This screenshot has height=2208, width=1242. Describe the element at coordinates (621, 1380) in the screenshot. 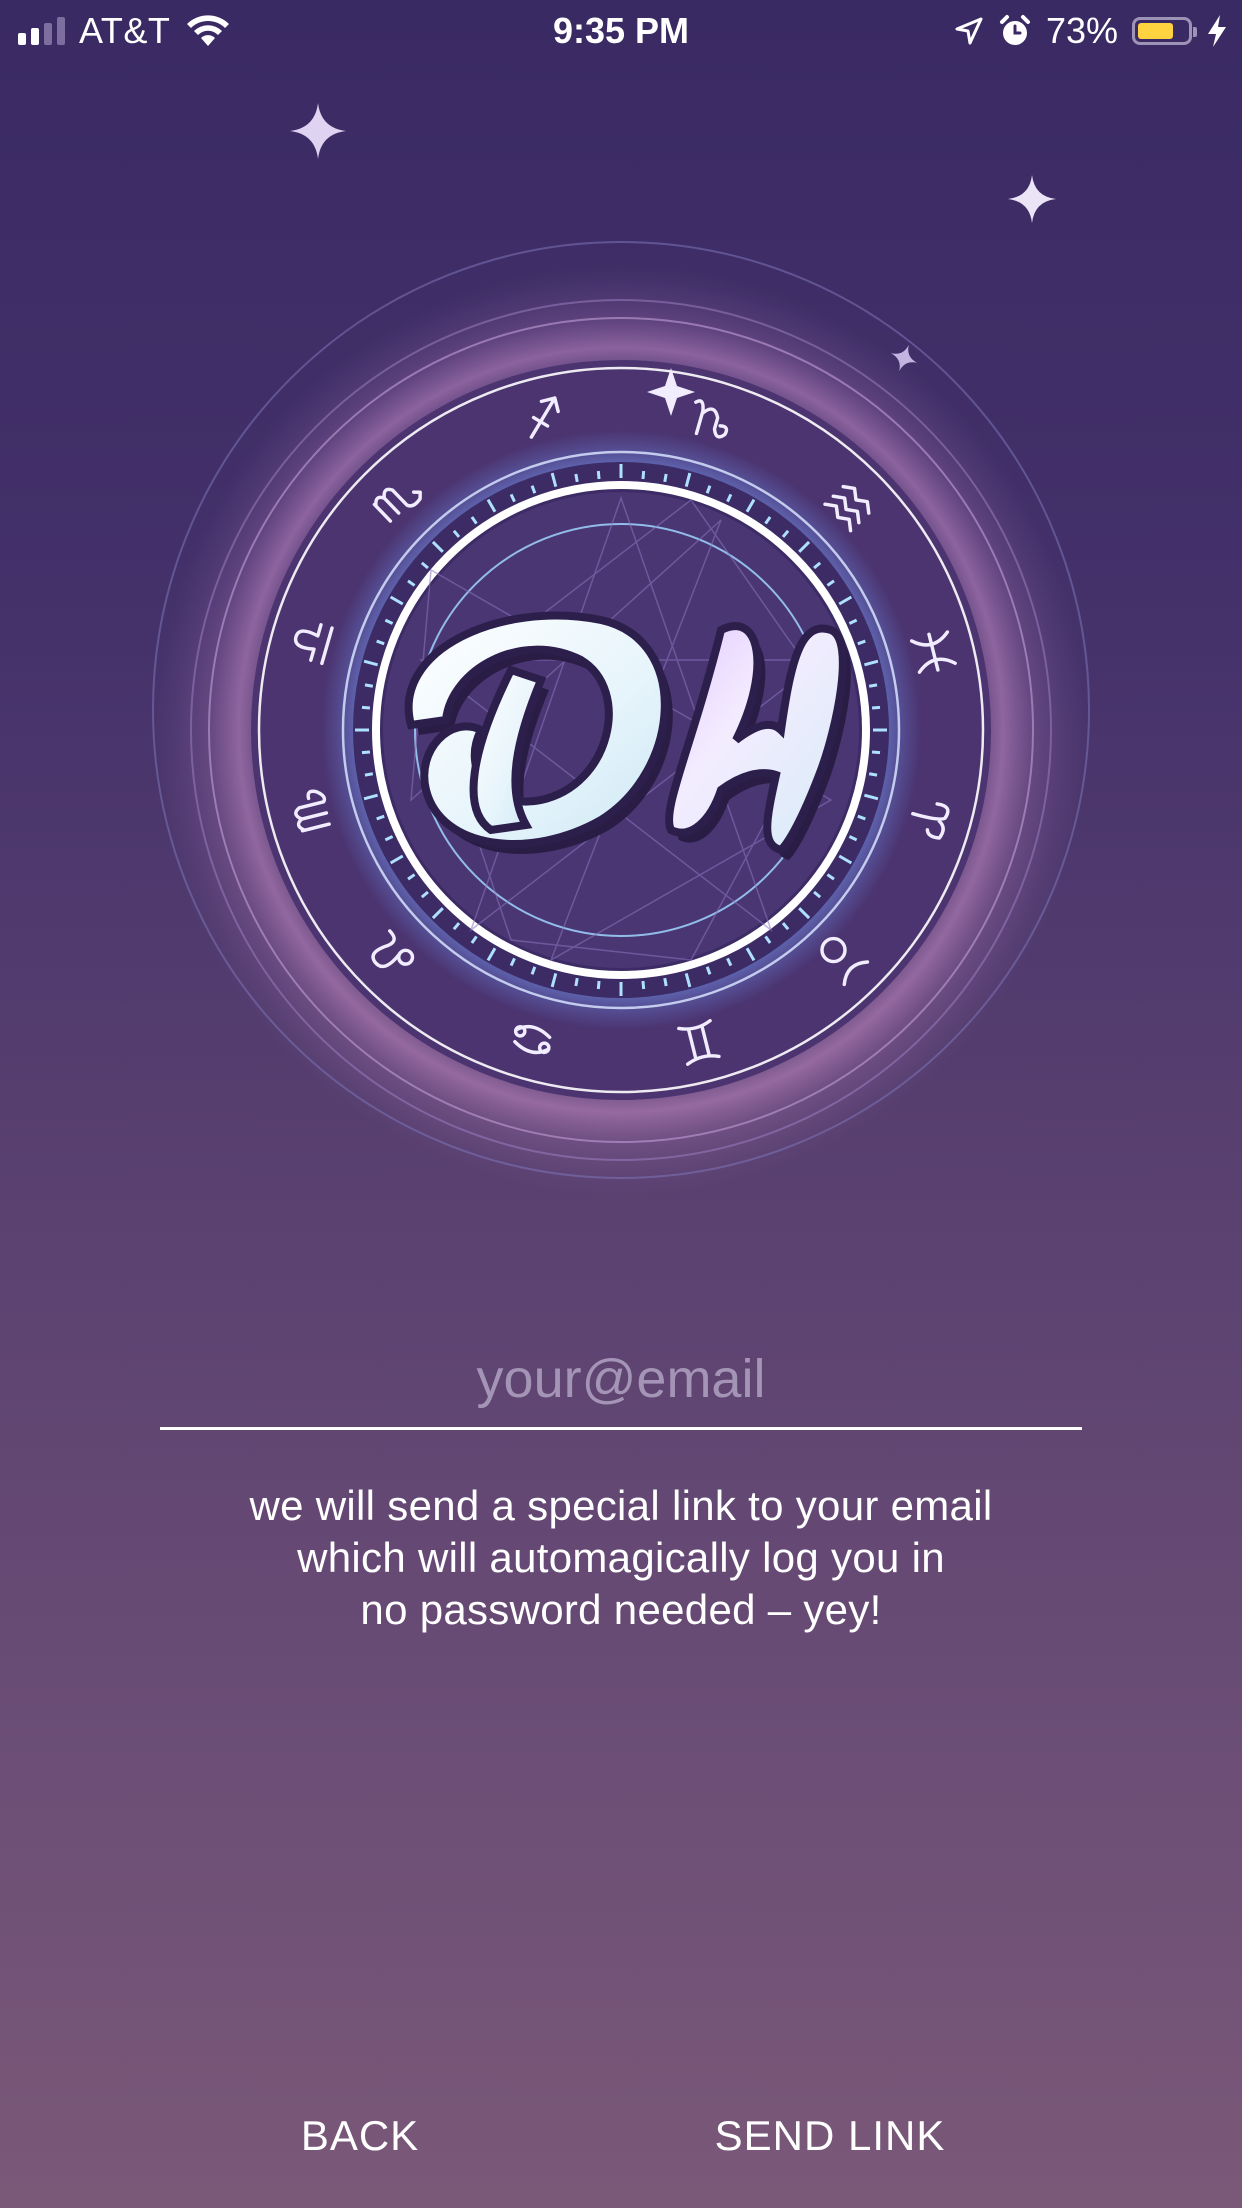

I see `email-input` at that location.